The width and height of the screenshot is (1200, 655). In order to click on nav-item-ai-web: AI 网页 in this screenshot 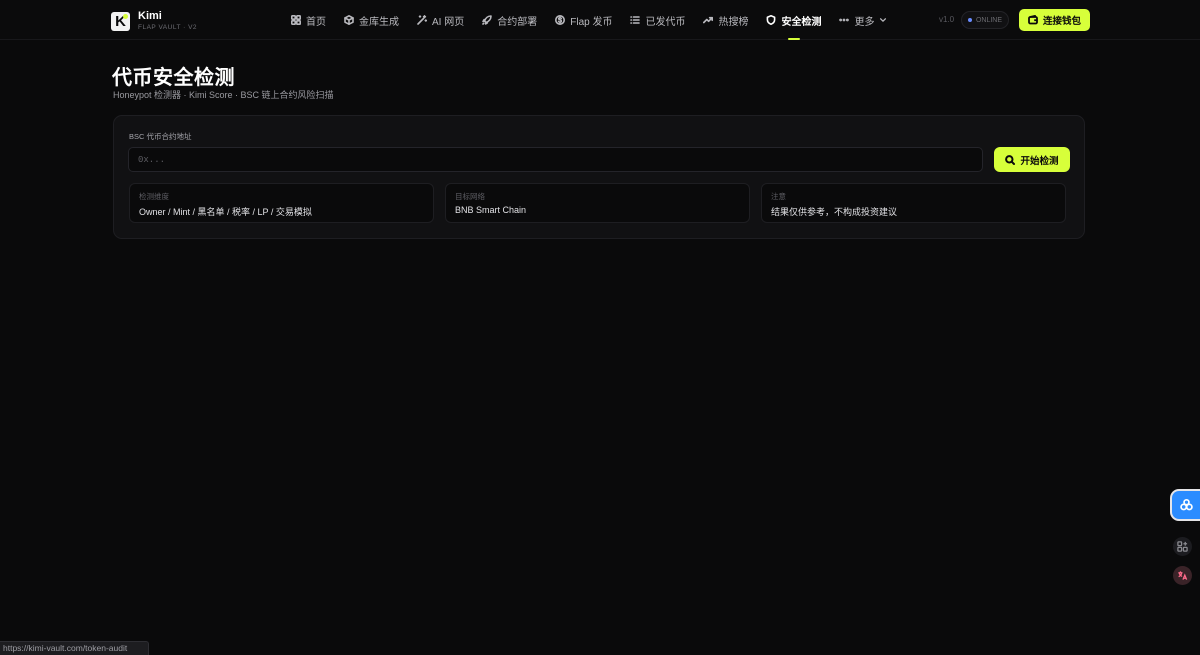, I will do `click(440, 20)`.